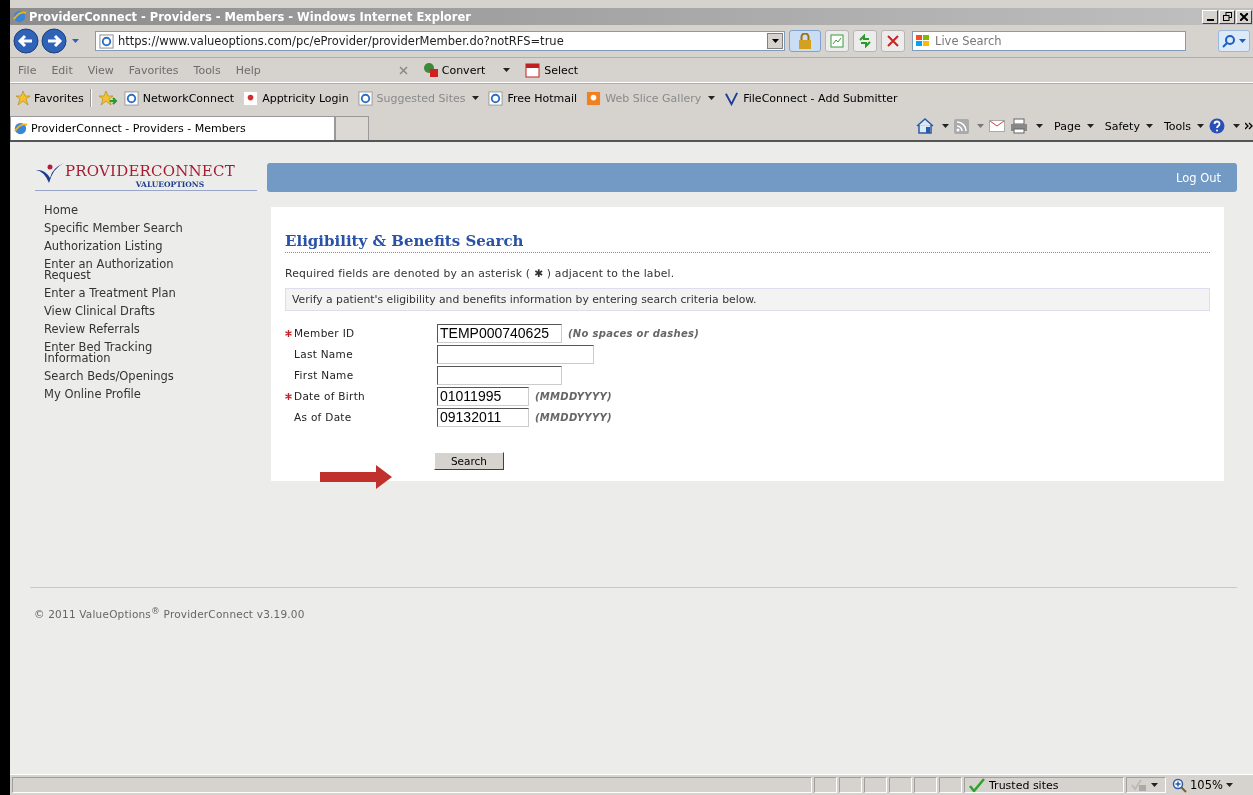 The image size is (1253, 795). What do you see at coordinates (330, 396) in the screenshot?
I see `field-label: Date of Birth` at bounding box center [330, 396].